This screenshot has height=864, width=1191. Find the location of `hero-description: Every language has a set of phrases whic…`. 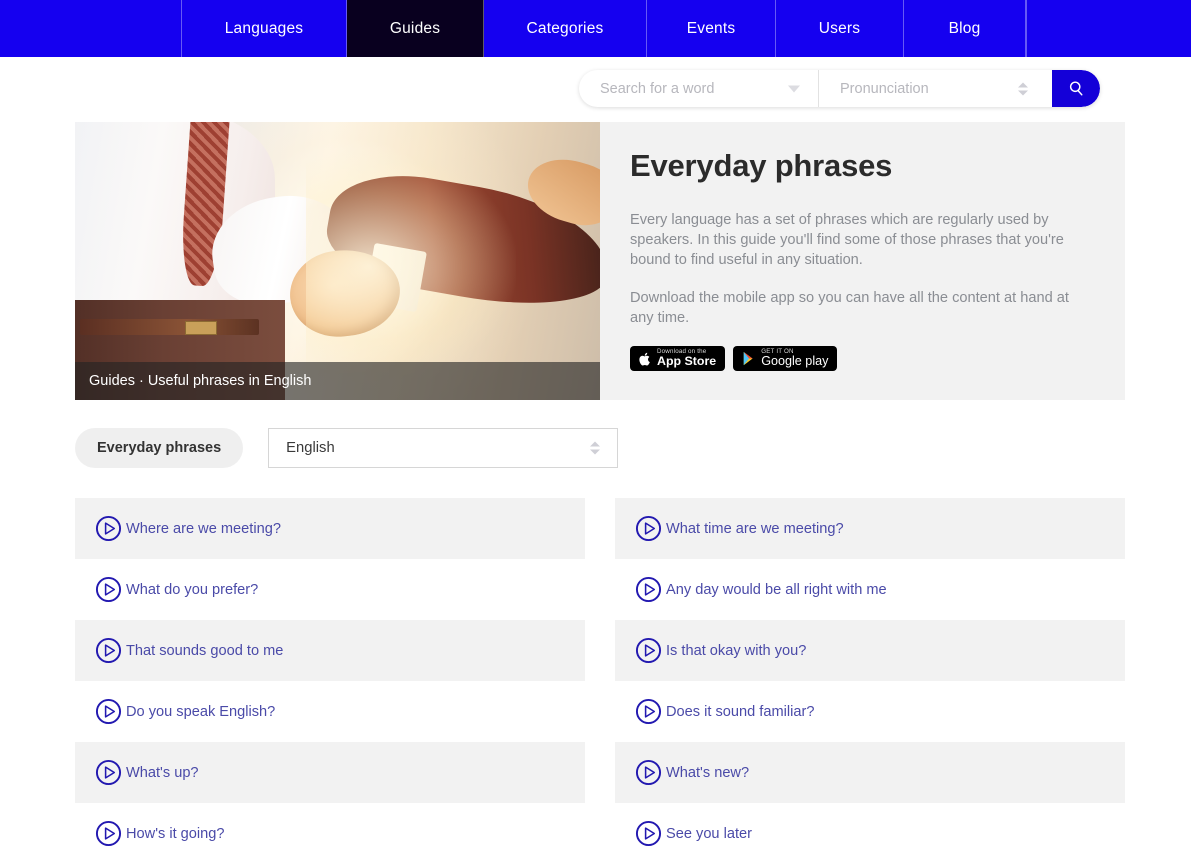

hero-description: Every language has a set of phrases whic… is located at coordinates (847, 240).